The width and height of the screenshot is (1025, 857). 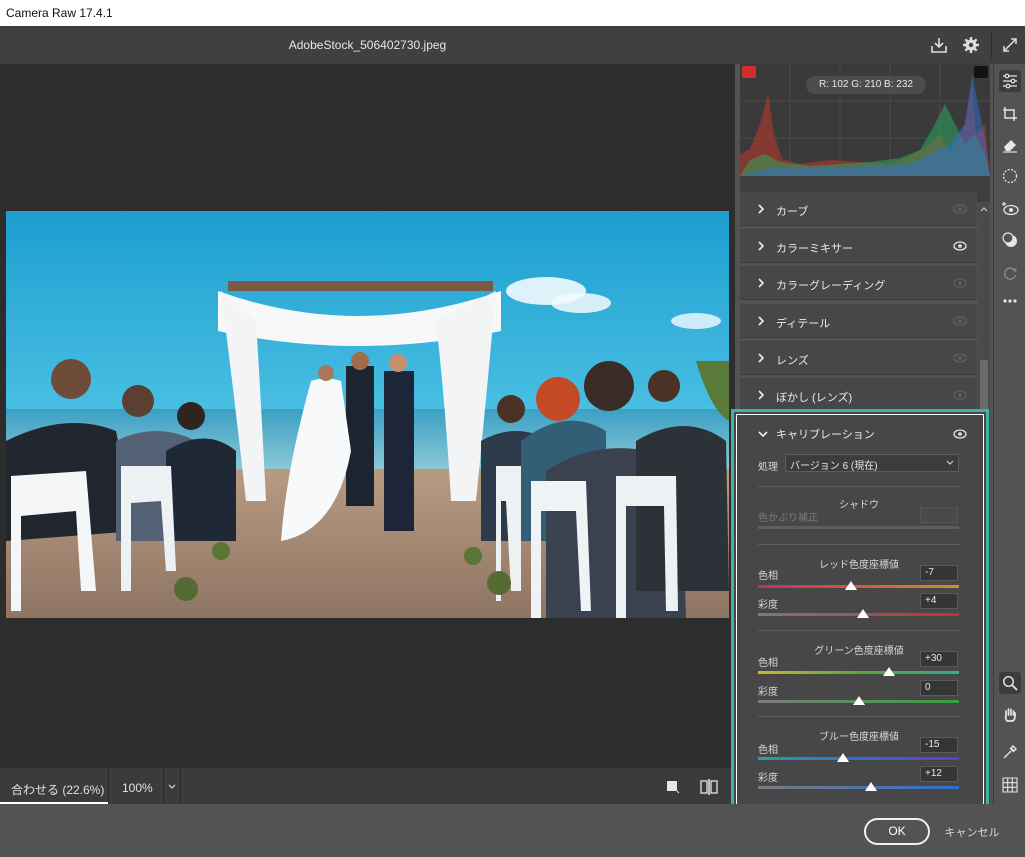 What do you see at coordinates (803, 324) in the screenshot?
I see `section-label: ディテール` at bounding box center [803, 324].